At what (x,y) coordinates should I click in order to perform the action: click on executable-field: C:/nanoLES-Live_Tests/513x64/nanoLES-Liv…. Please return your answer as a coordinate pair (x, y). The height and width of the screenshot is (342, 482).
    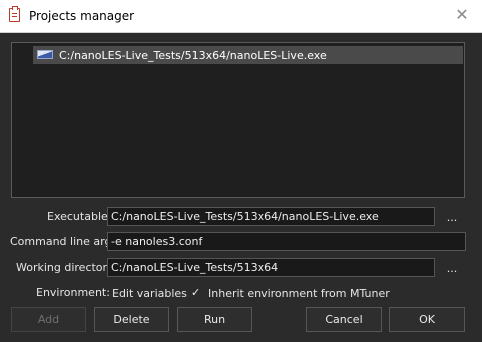
    Looking at the image, I should click on (271, 216).